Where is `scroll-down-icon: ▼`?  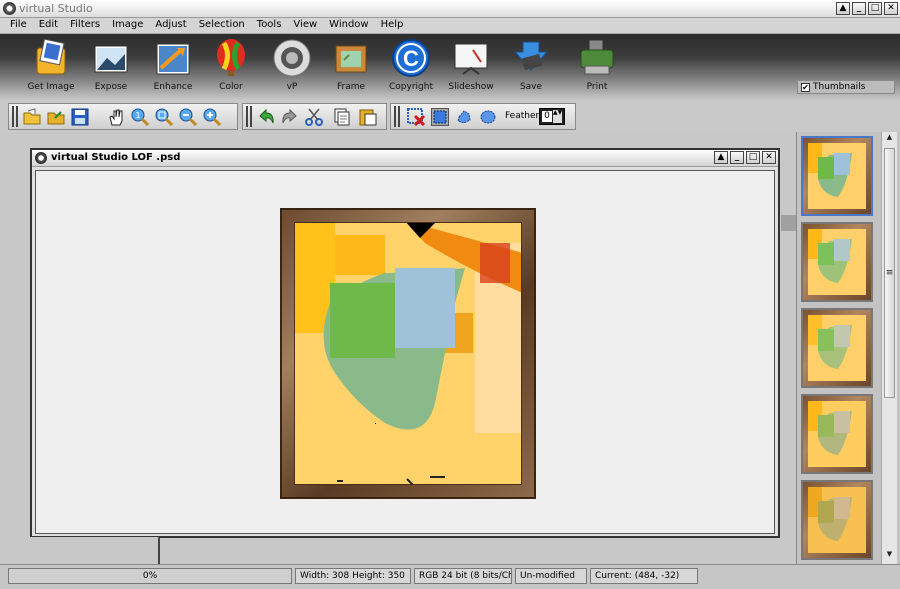 scroll-down-icon: ▼ is located at coordinates (889, 556).